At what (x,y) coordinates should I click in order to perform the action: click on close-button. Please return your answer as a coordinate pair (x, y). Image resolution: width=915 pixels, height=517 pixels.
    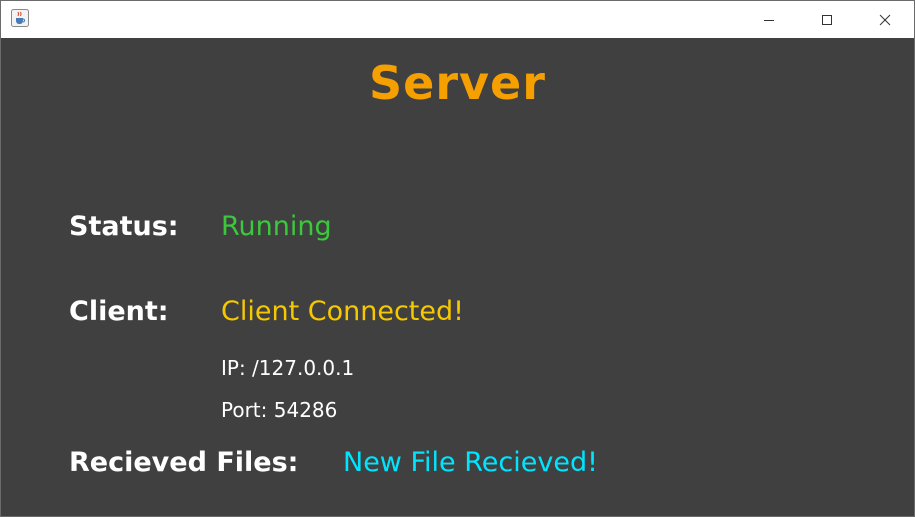
    Looking at the image, I should click on (885, 19).